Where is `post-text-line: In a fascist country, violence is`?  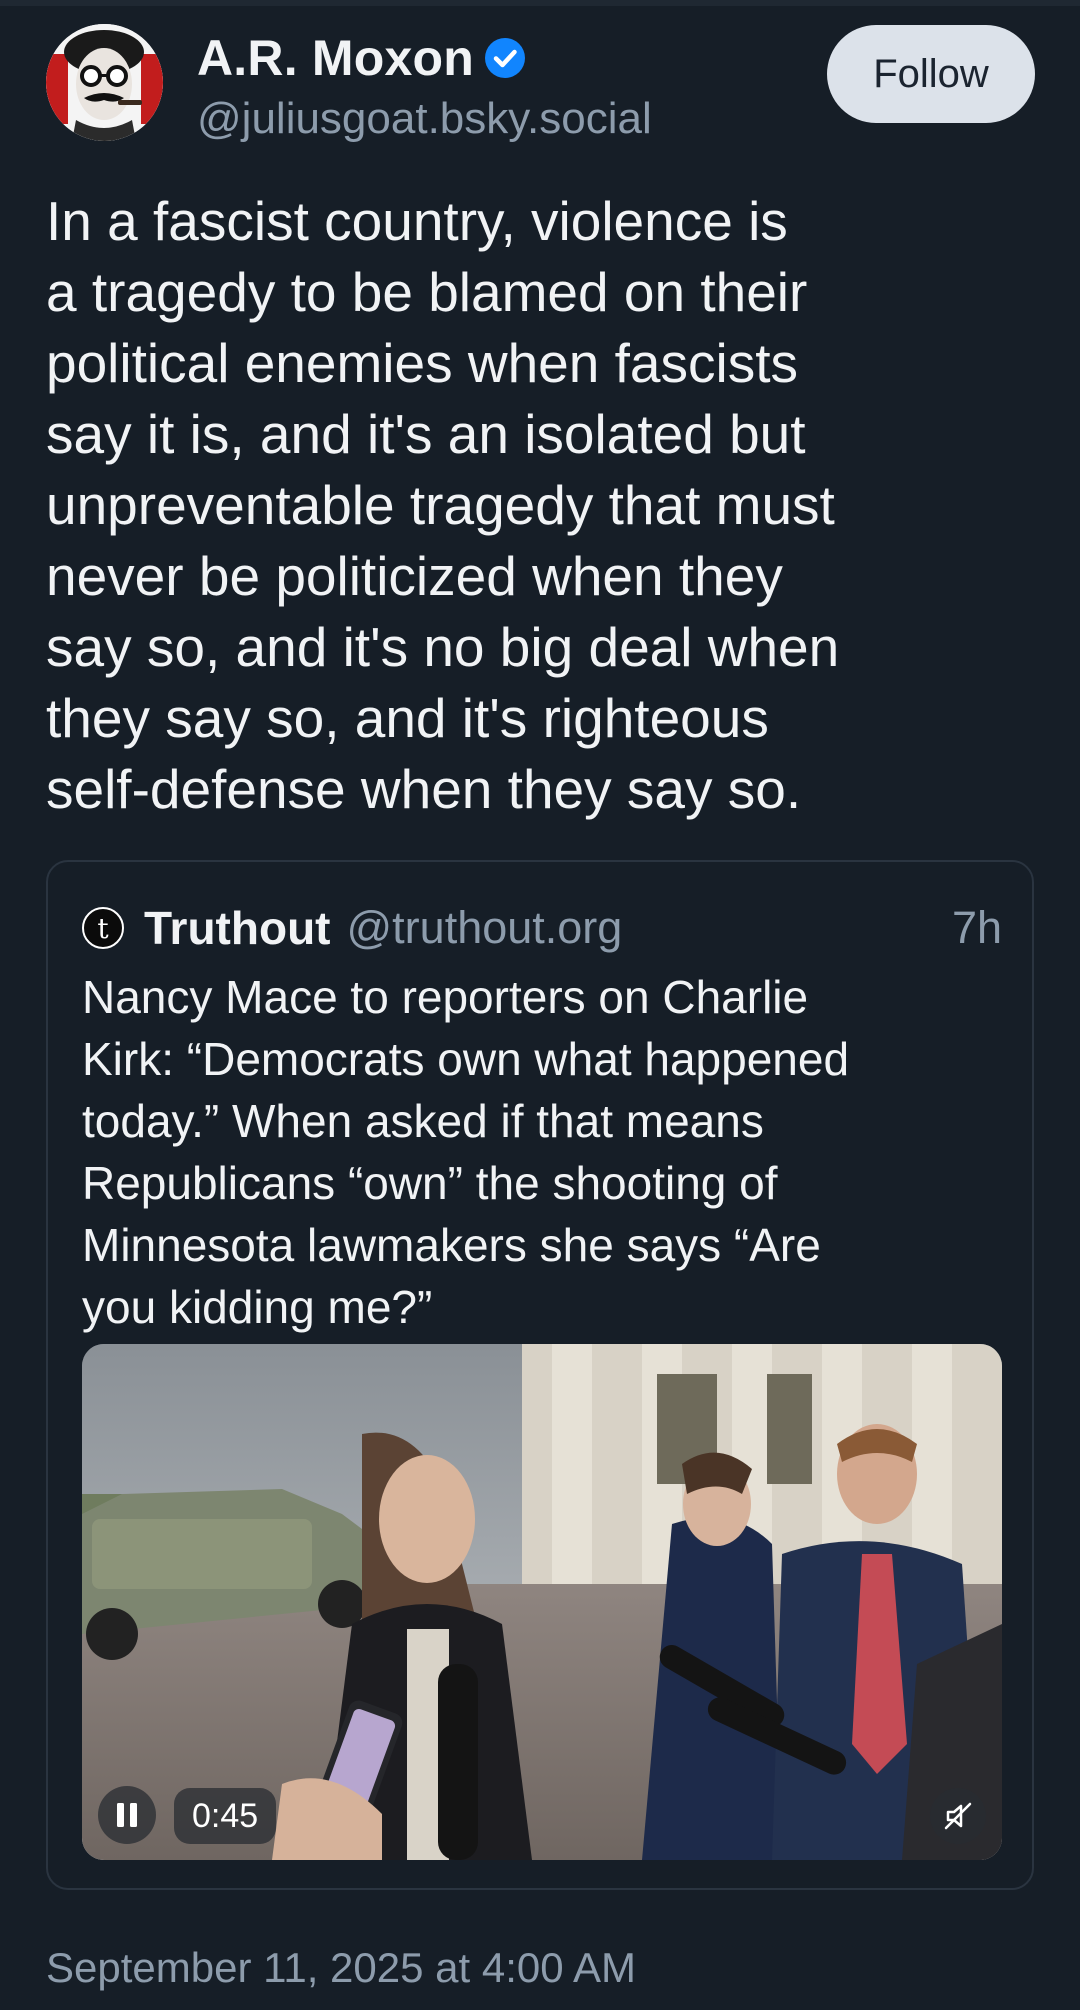 post-text-line: In a fascist country, violence is is located at coordinates (417, 221).